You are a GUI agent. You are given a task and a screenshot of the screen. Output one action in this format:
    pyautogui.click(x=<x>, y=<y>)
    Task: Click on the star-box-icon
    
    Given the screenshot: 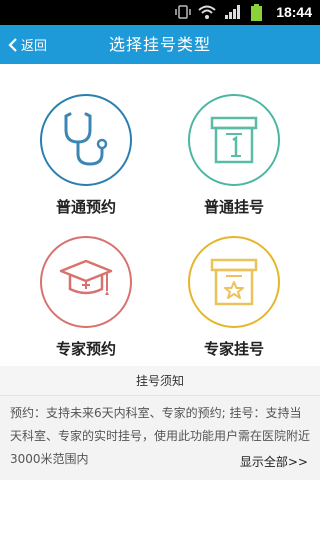 What is the action you would take?
    pyautogui.click(x=234, y=282)
    